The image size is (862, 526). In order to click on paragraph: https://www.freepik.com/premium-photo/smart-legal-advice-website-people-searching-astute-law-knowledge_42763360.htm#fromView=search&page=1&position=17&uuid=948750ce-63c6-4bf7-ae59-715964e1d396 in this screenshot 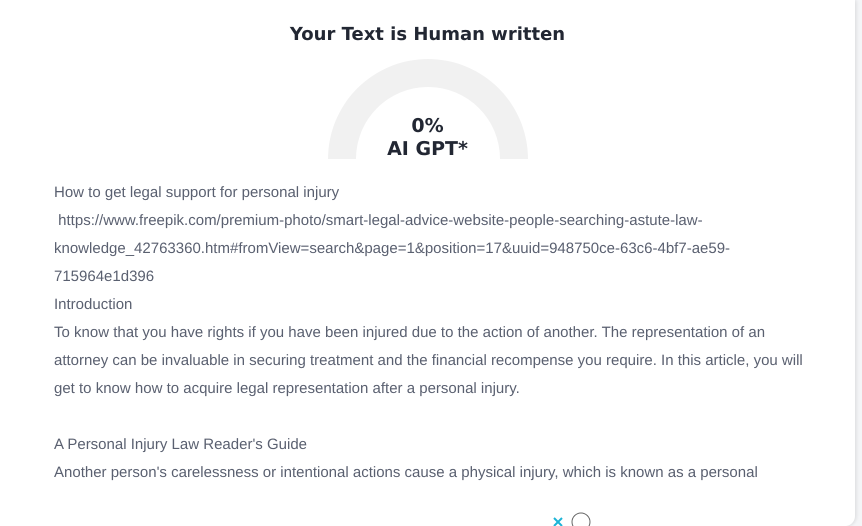, I will do `click(393, 249)`.